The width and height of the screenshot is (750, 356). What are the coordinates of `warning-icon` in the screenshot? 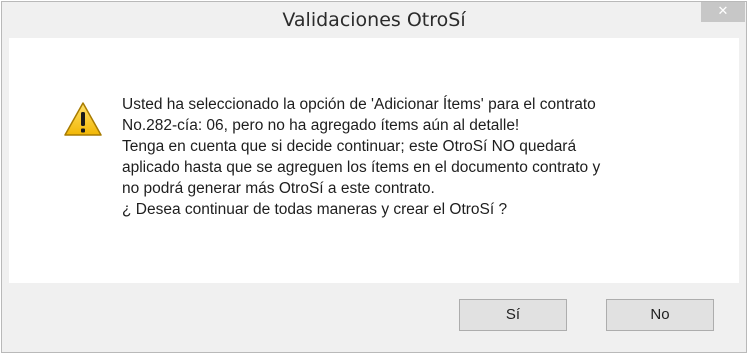 It's located at (83, 119).